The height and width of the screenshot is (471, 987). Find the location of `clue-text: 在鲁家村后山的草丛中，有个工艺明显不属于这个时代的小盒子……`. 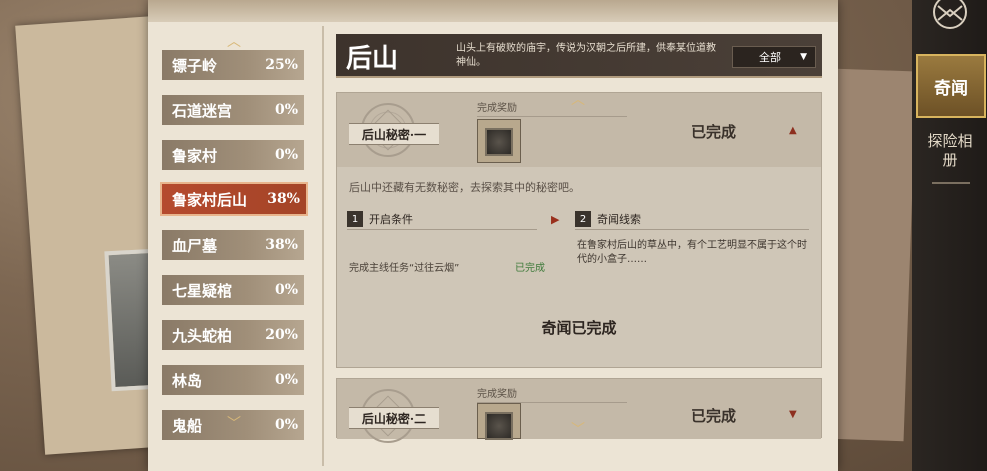

clue-text: 在鲁家村后山的草丛中，有个工艺明显不属于这个时代的小盒子…… is located at coordinates (692, 252).